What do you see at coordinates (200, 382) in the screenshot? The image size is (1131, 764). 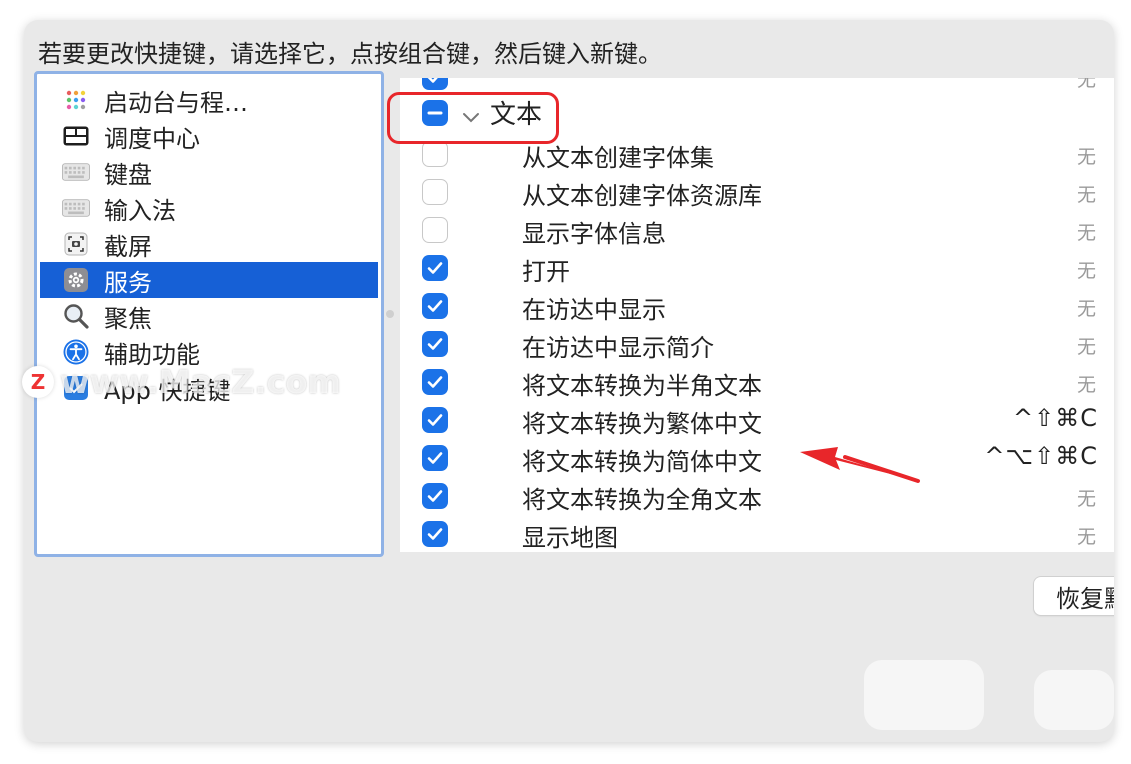 I see `watermark-text: www.MacZ.com` at bounding box center [200, 382].